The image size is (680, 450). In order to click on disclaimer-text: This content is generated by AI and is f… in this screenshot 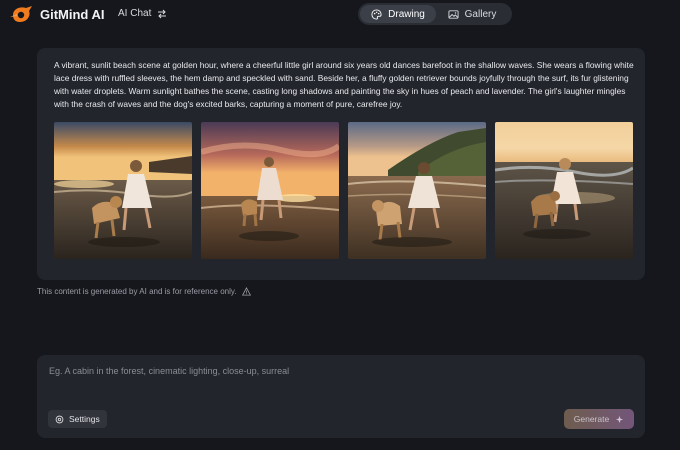, I will do `click(137, 291)`.